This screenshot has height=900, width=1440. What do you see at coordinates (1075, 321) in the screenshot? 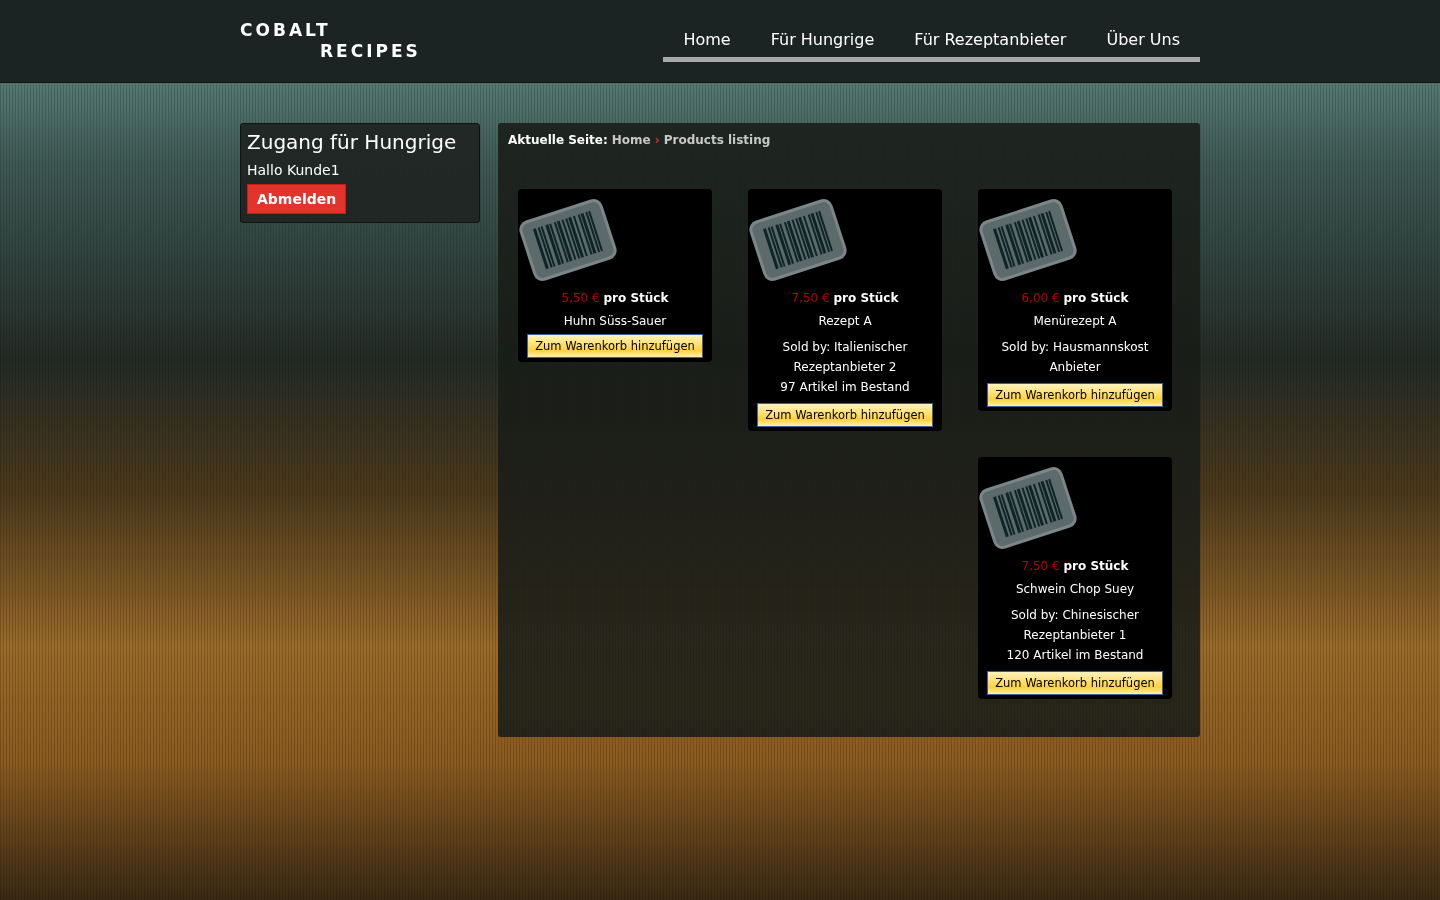
I see `product-name: Menürezept A` at bounding box center [1075, 321].